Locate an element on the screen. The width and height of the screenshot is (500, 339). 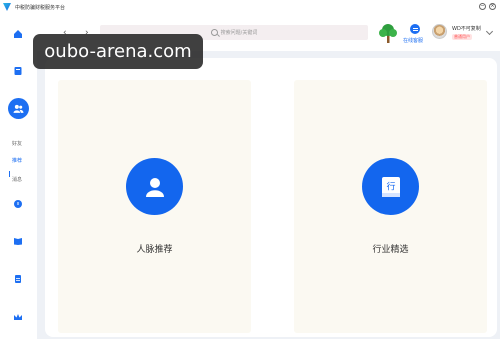
user-level-badge: 普通用户 is located at coordinates (462, 37).